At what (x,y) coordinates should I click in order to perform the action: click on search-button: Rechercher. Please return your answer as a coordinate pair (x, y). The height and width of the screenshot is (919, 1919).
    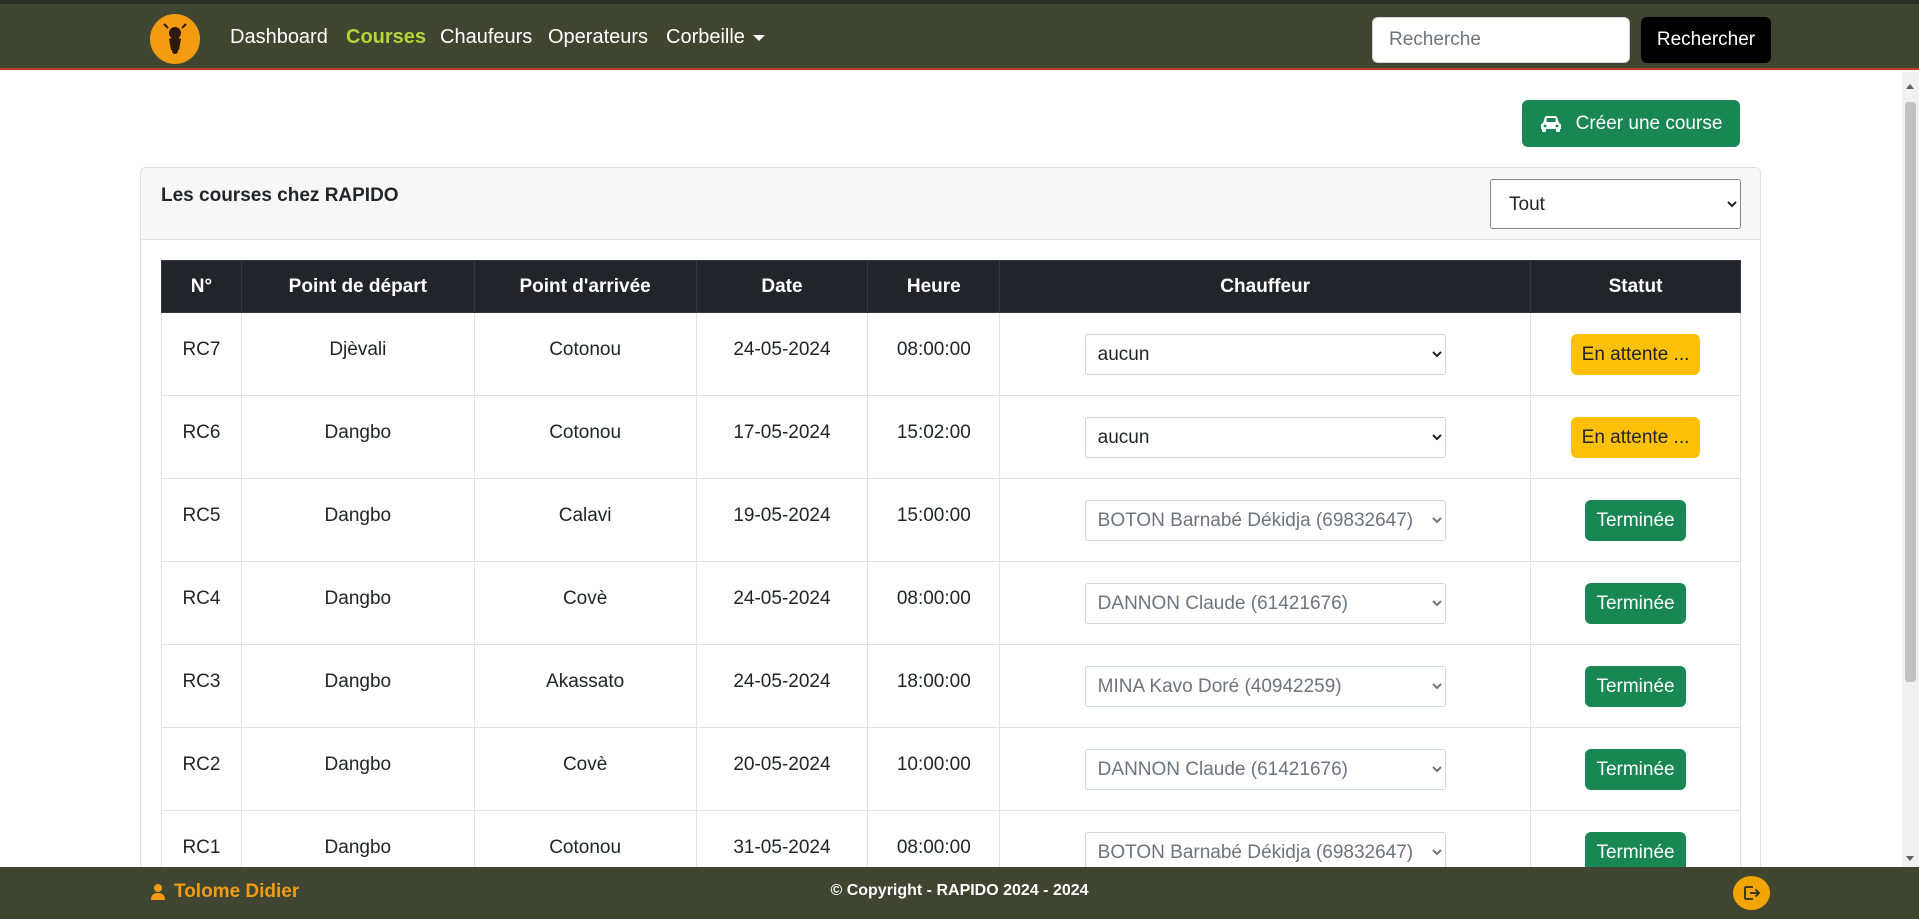
    Looking at the image, I should click on (1706, 40).